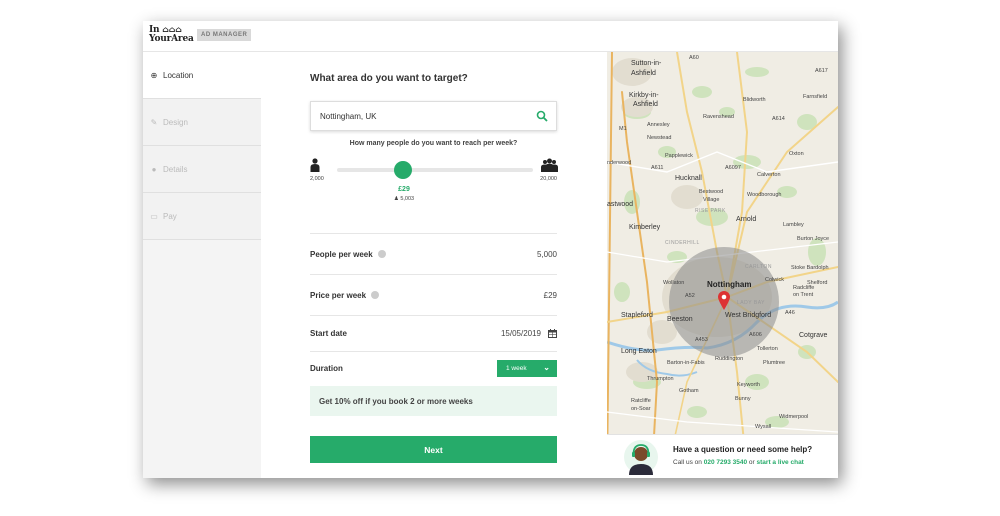  What do you see at coordinates (315, 165) in the screenshot?
I see `single-person-icon` at bounding box center [315, 165].